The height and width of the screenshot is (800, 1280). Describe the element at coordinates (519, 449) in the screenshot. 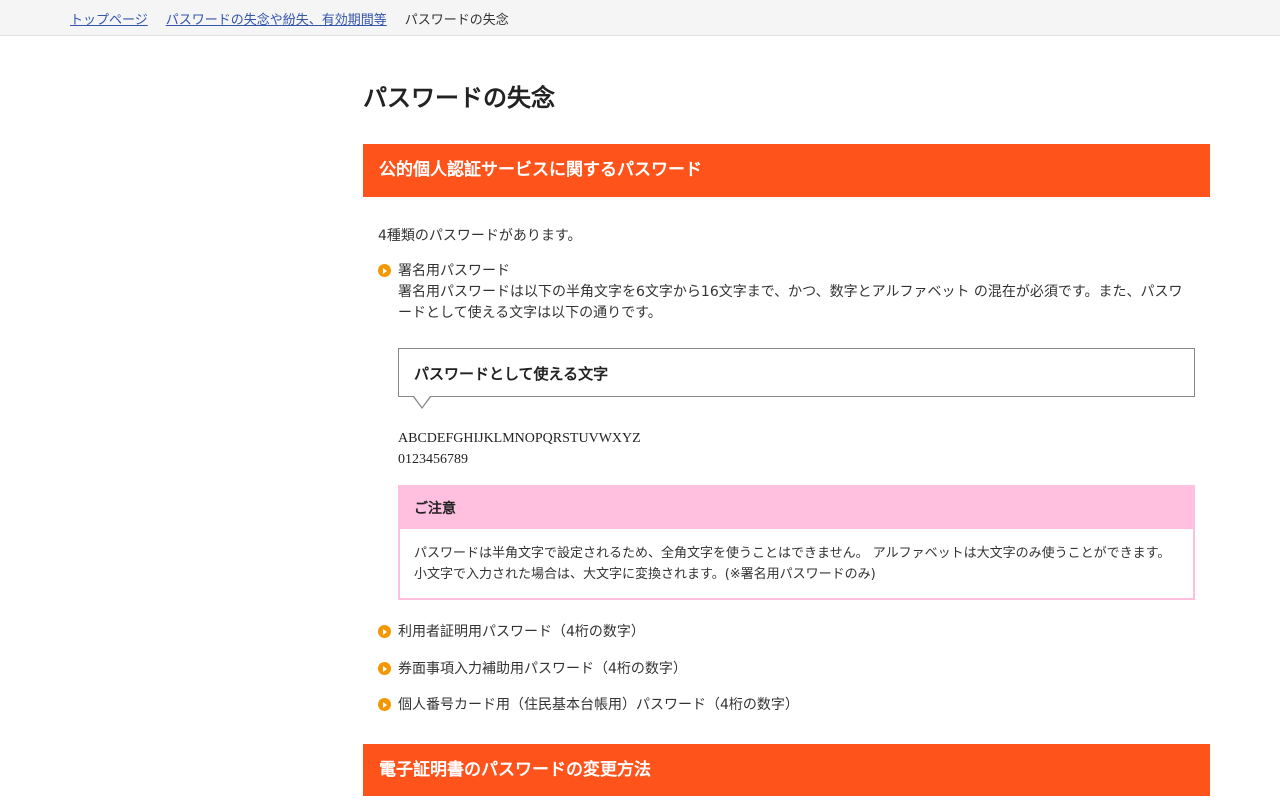

I see `allowed-characters: ABCDEFGHIJKLMNOPQRSTUVWXYZ 0123456789` at that location.